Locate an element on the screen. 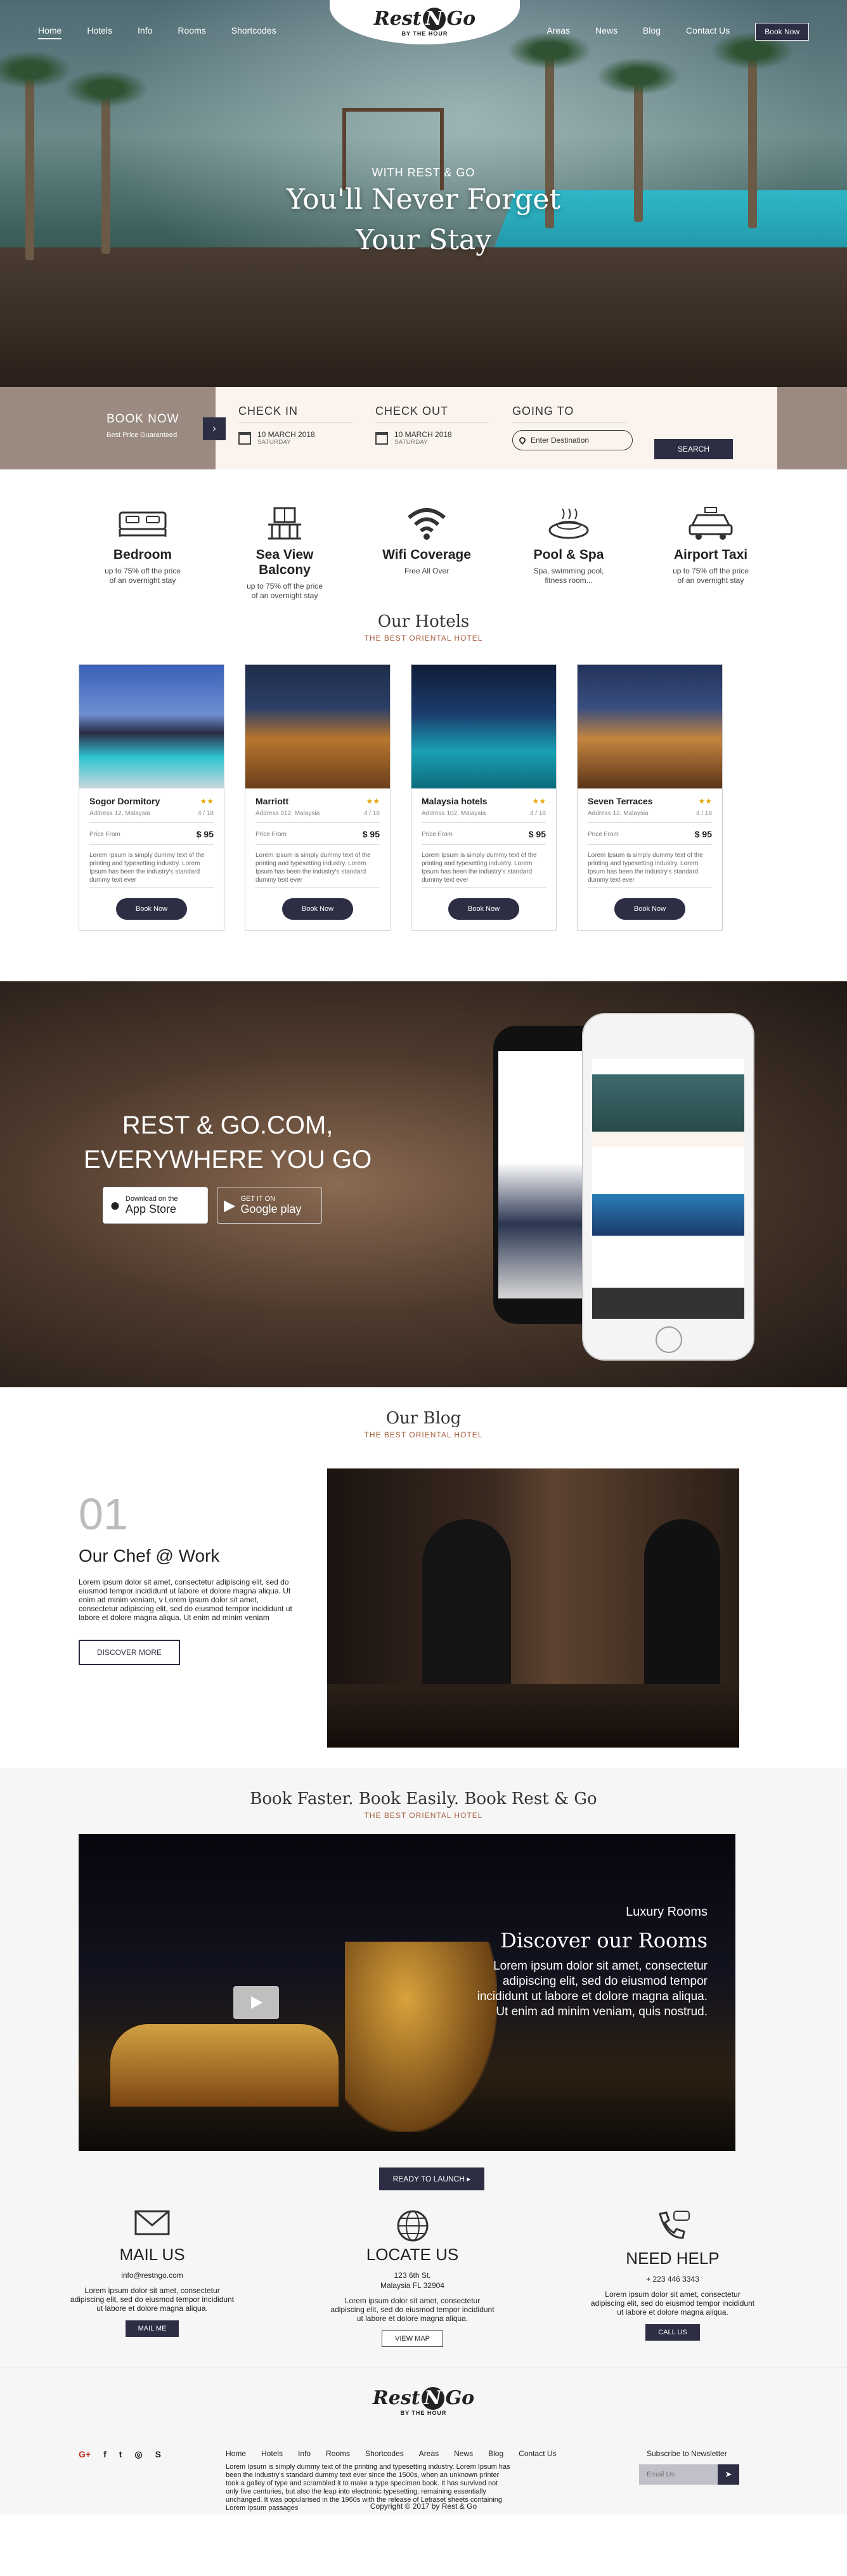 The height and width of the screenshot is (2576, 847). hotel-image is located at coordinates (483, 726).